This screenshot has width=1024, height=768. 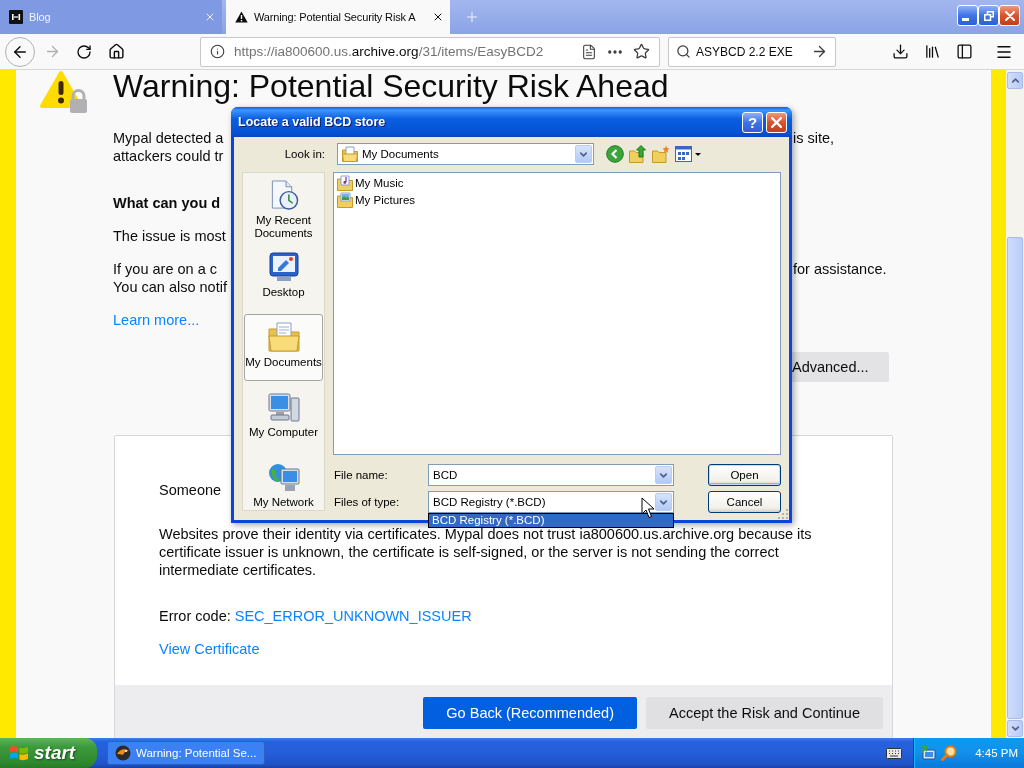 I want to click on place-item: My Computer, so click(x=283, y=417).